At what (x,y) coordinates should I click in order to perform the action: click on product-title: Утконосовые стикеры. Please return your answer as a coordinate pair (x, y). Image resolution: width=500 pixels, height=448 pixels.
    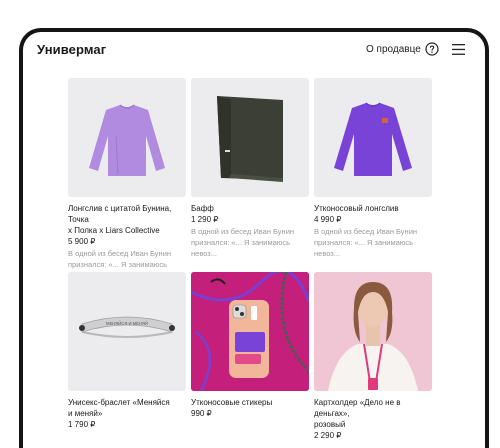
    Looking at the image, I should click on (232, 402).